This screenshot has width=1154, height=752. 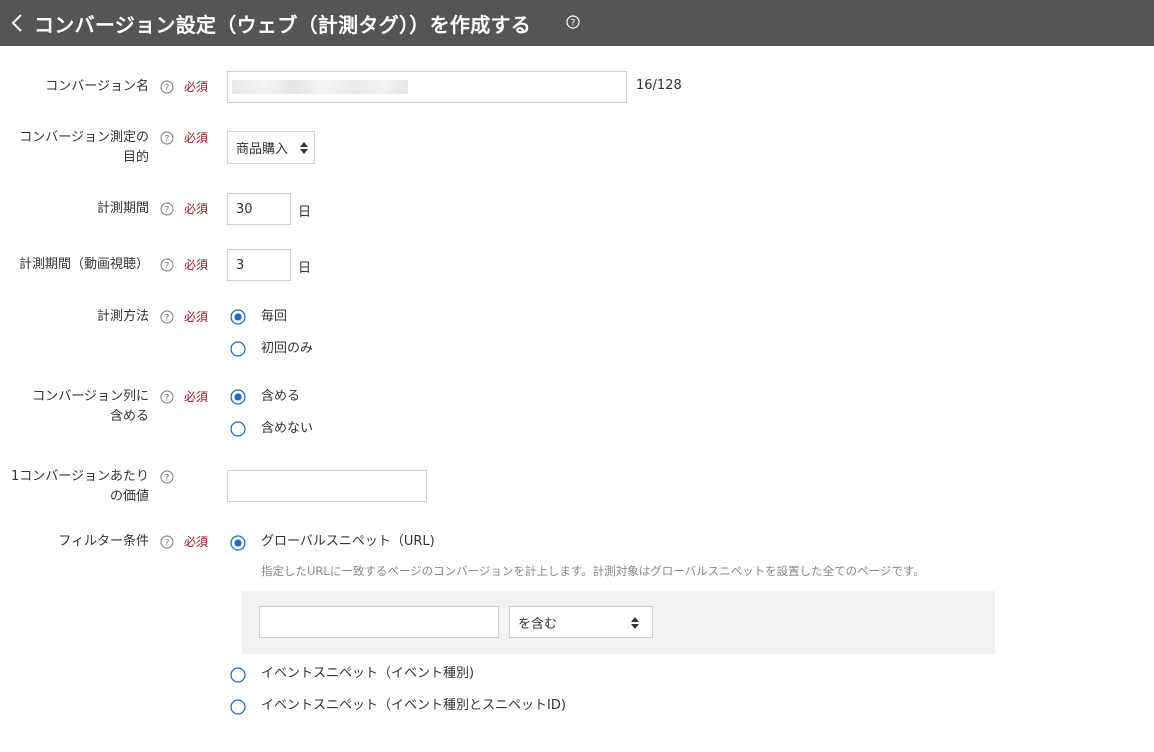 I want to click on period-input, so click(x=259, y=209).